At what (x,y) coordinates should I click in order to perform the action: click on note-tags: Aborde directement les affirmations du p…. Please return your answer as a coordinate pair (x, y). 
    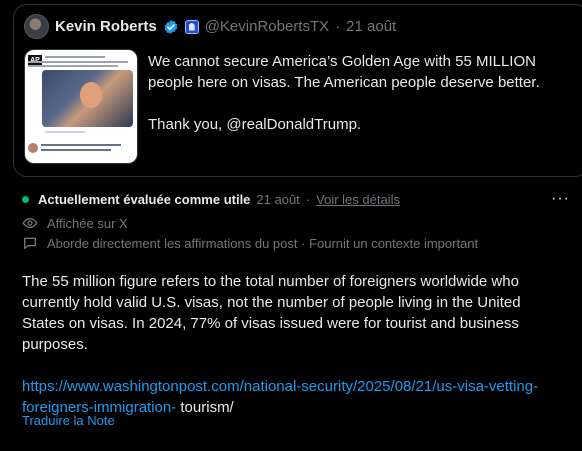
    Looking at the image, I should click on (263, 243).